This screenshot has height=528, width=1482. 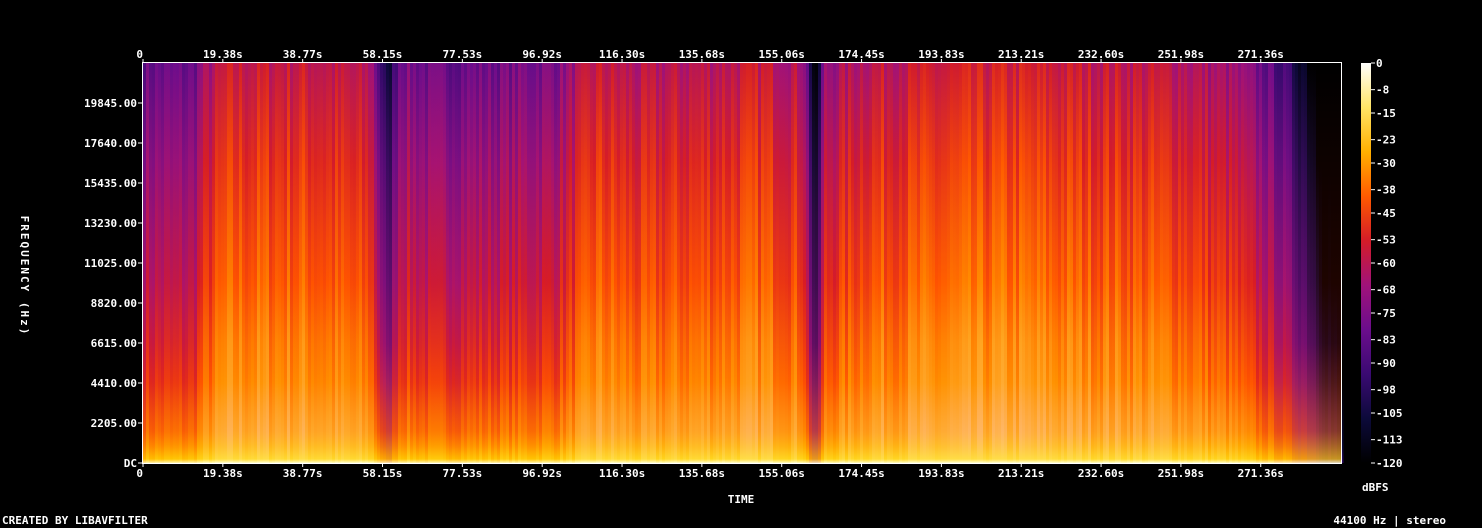 What do you see at coordinates (114, 383) in the screenshot?
I see `y-tick-label: 4410.00` at bounding box center [114, 383].